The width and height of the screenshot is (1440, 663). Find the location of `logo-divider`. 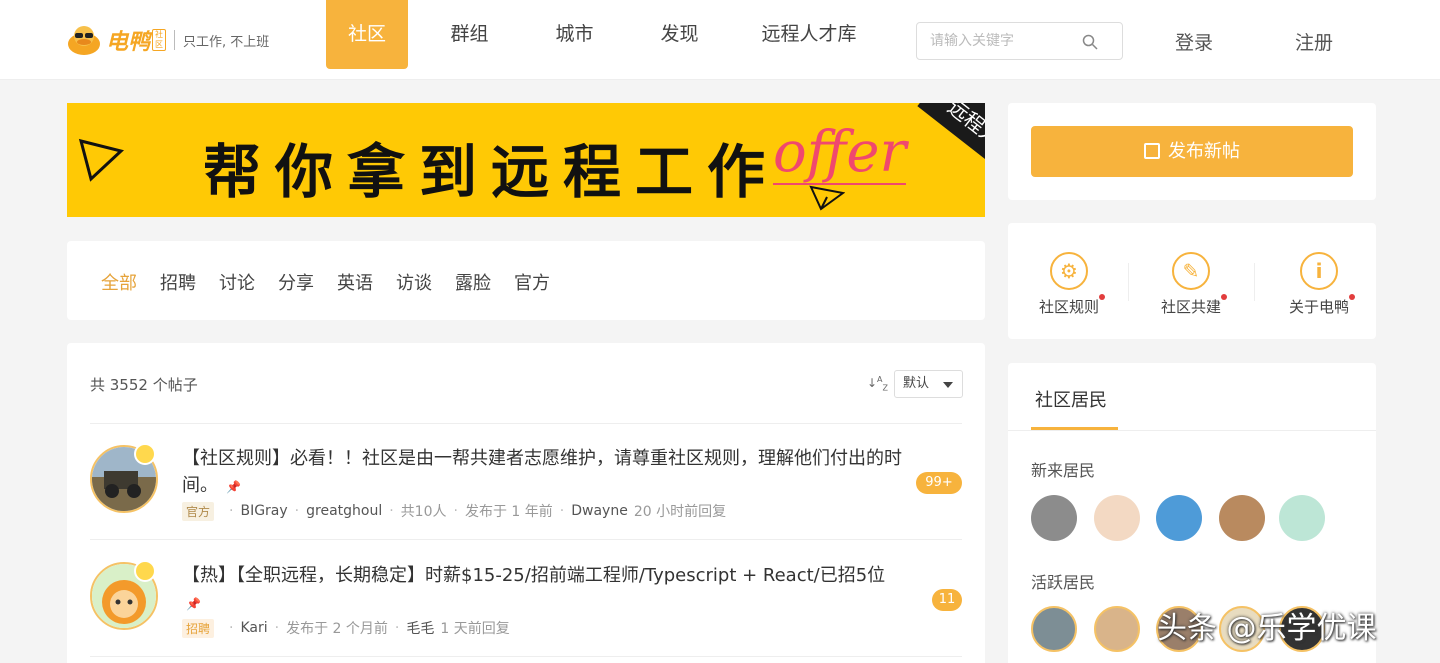

logo-divider is located at coordinates (175, 40).